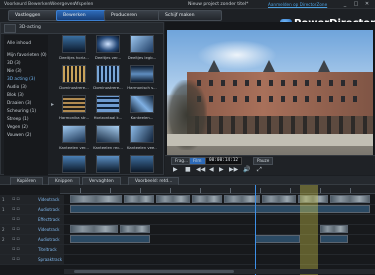 The image size is (375, 275). What do you see at coordinates (255, 230) in the screenshot?
I see `playhead` at bounding box center [255, 230].